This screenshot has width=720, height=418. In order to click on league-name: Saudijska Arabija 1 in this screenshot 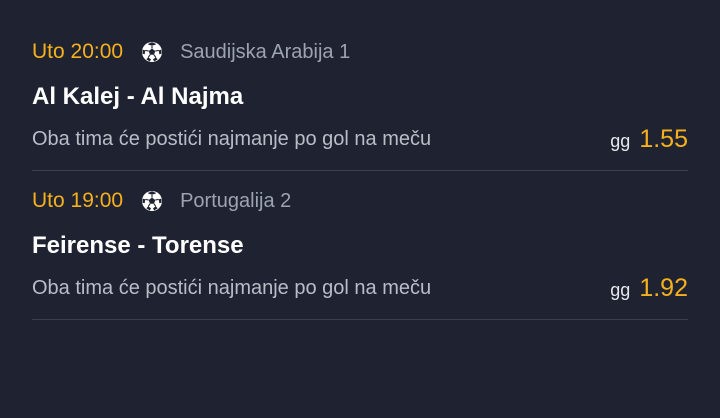, I will do `click(265, 51)`.